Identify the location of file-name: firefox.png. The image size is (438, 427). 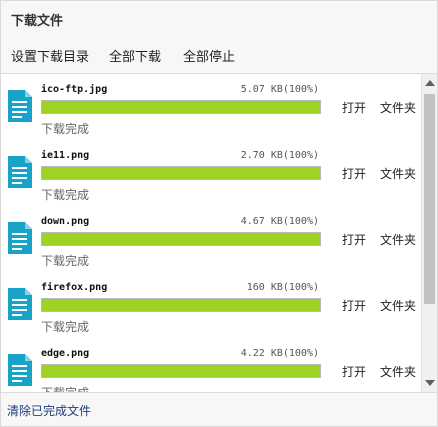
(74, 287).